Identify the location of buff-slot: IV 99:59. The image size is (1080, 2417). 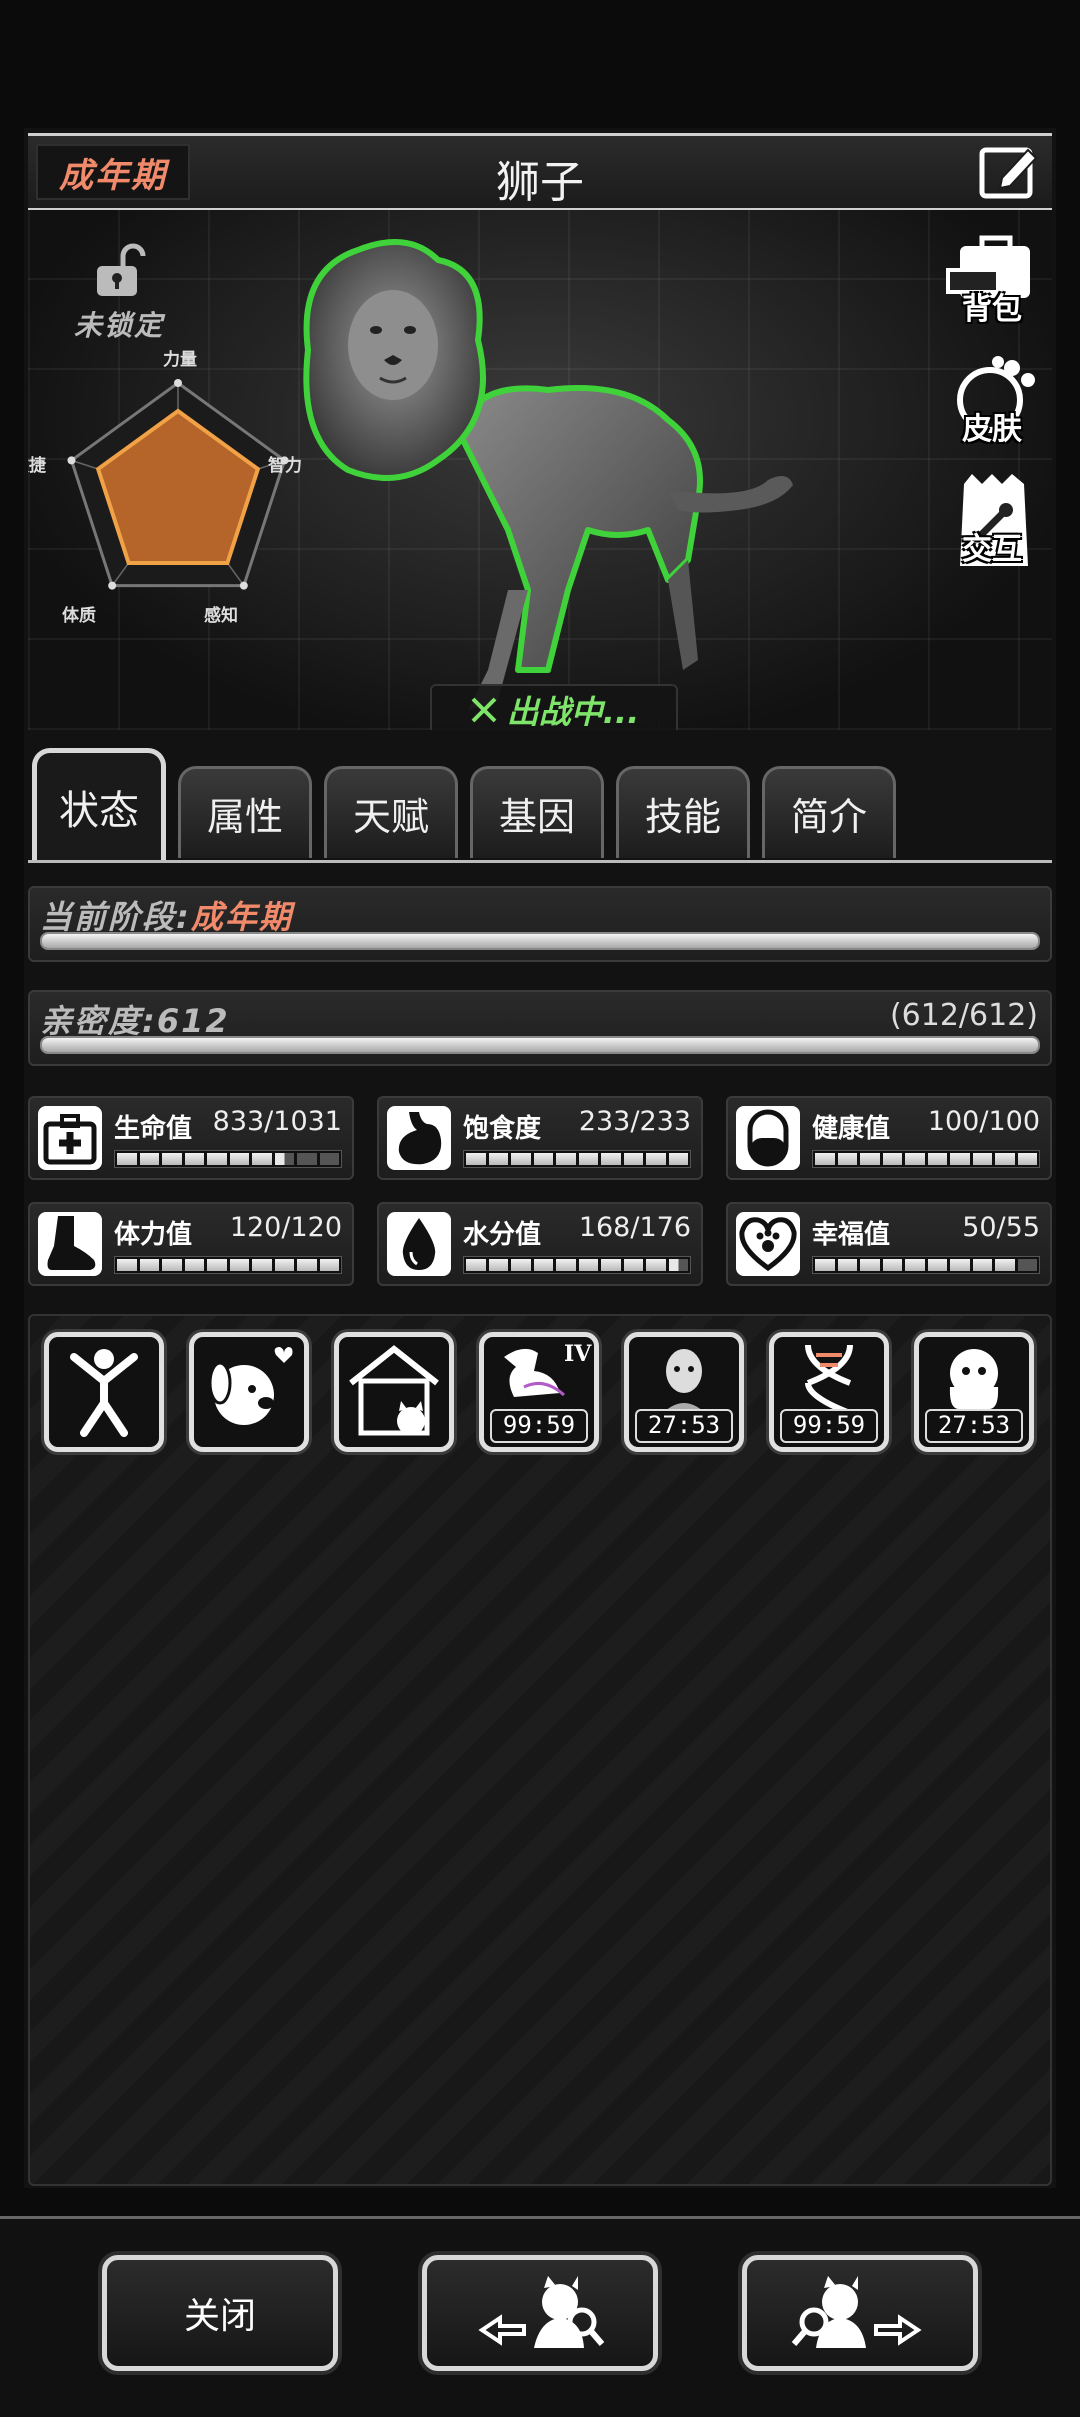
(539, 1392).